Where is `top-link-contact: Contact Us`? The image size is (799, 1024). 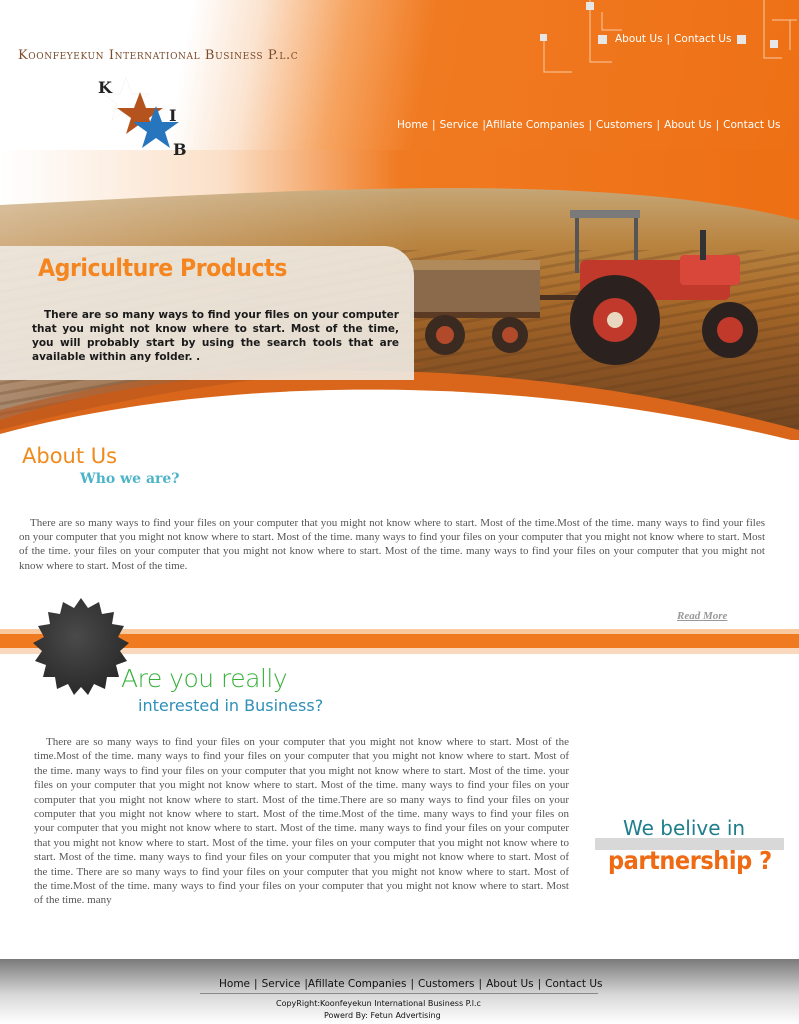 top-link-contact: Contact Us is located at coordinates (702, 39).